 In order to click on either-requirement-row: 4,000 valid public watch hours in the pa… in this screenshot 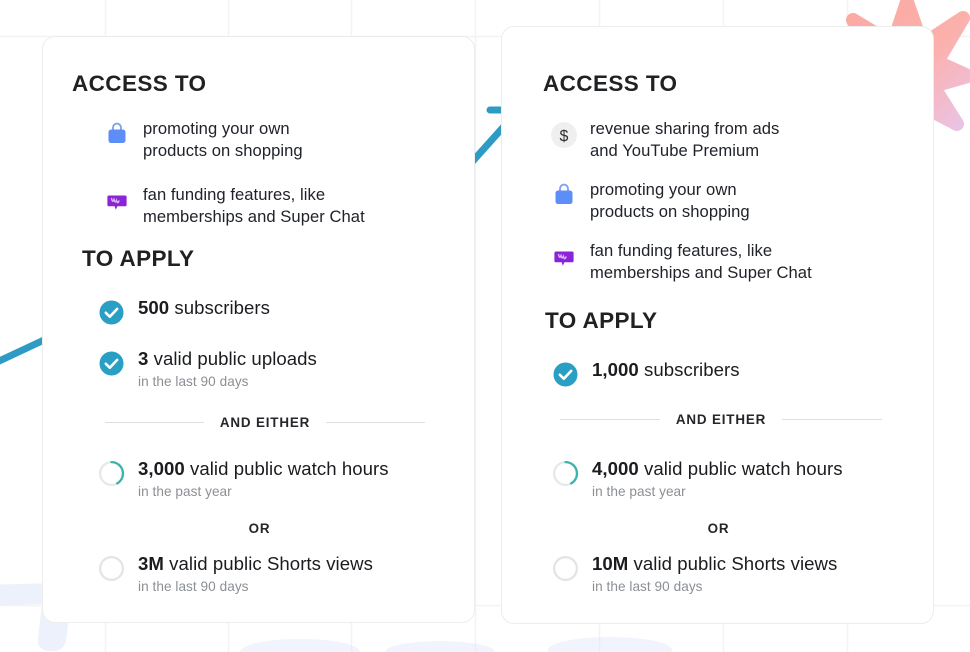, I will do `click(697, 479)`.